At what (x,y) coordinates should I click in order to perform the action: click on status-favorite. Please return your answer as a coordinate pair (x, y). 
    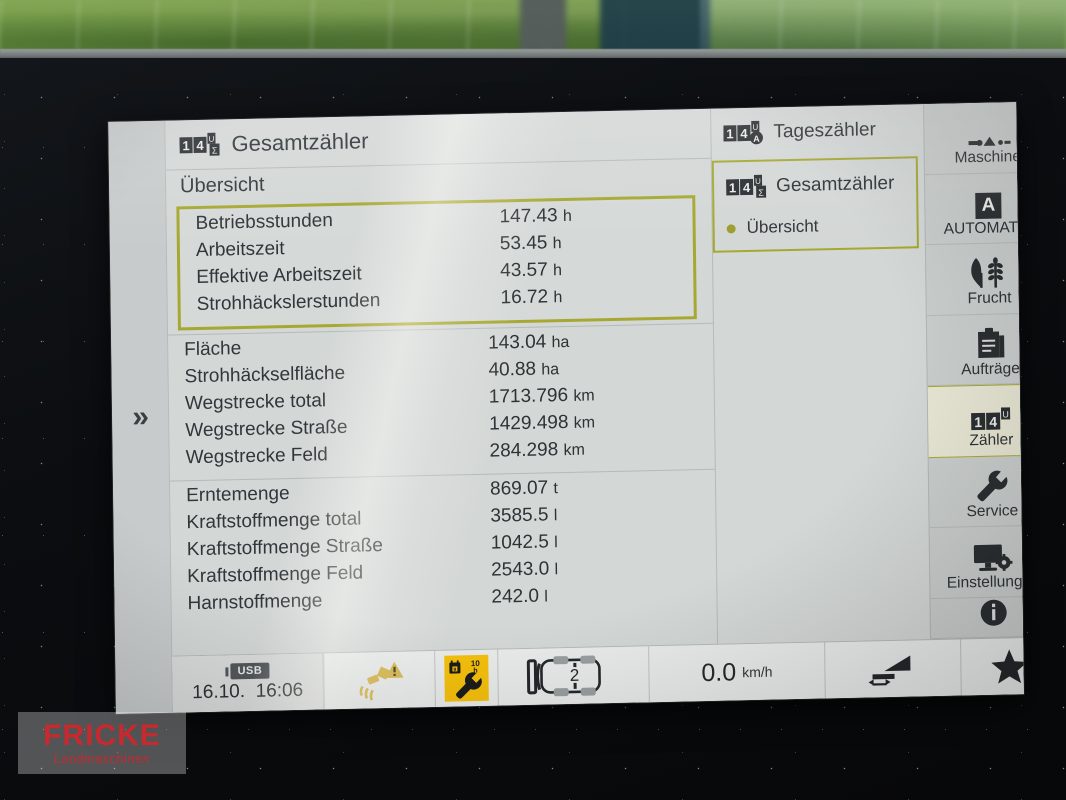
    Looking at the image, I should click on (992, 666).